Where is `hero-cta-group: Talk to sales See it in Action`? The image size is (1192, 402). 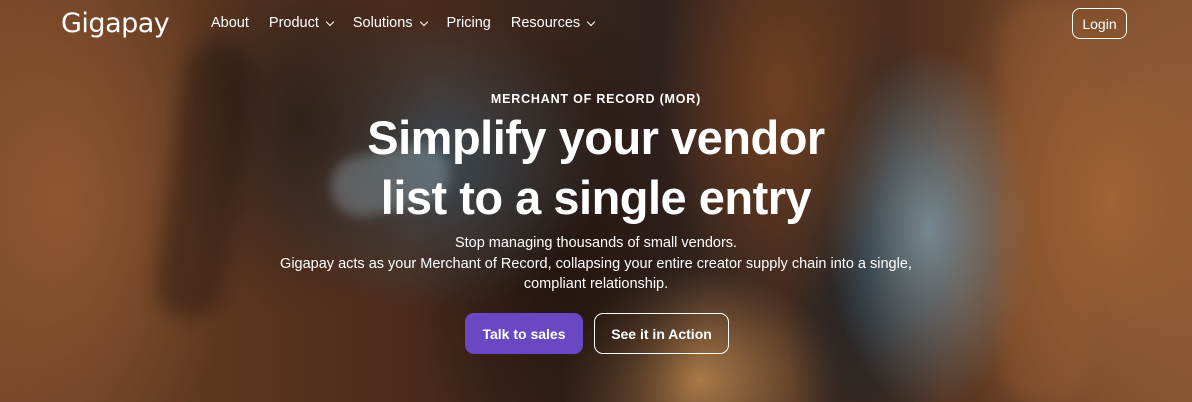 hero-cta-group: Talk to sales See it in Action is located at coordinates (597, 333).